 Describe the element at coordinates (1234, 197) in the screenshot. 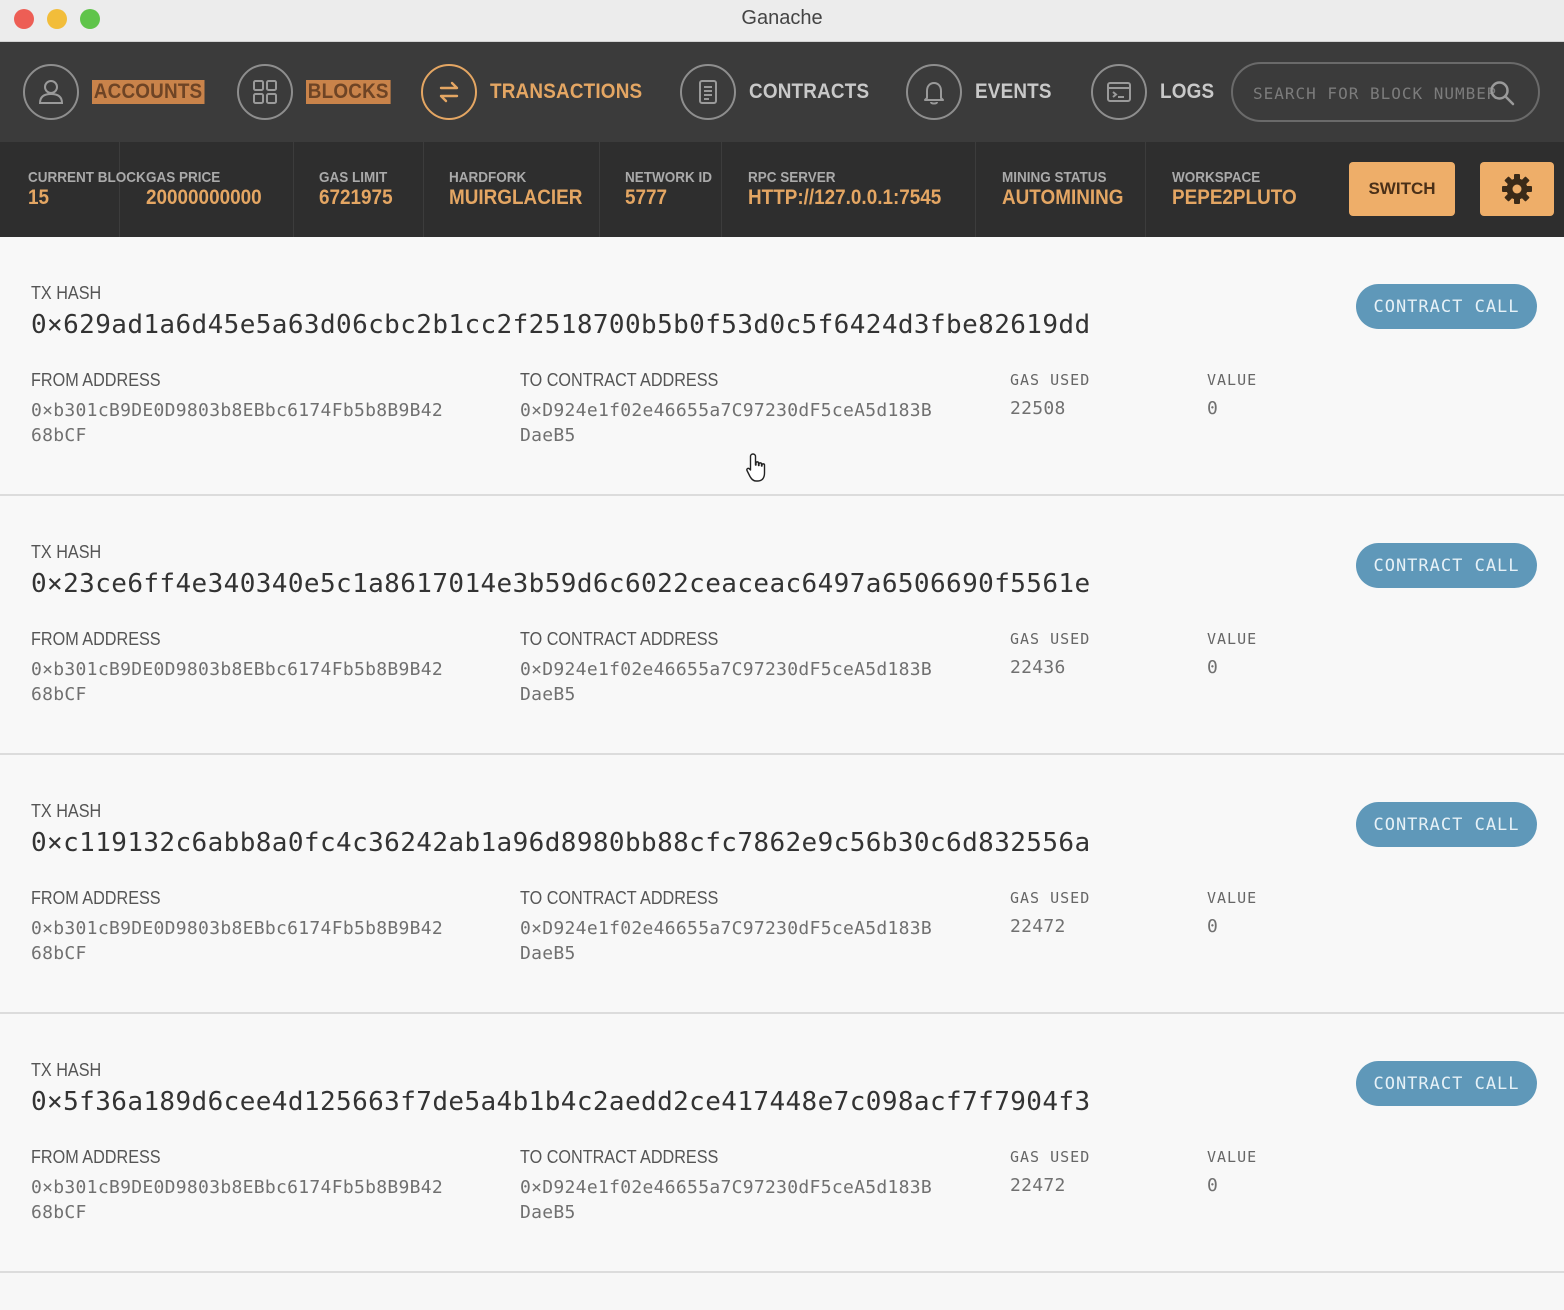

I see `stat-workspace-value: PEPE2PLUTO` at that location.